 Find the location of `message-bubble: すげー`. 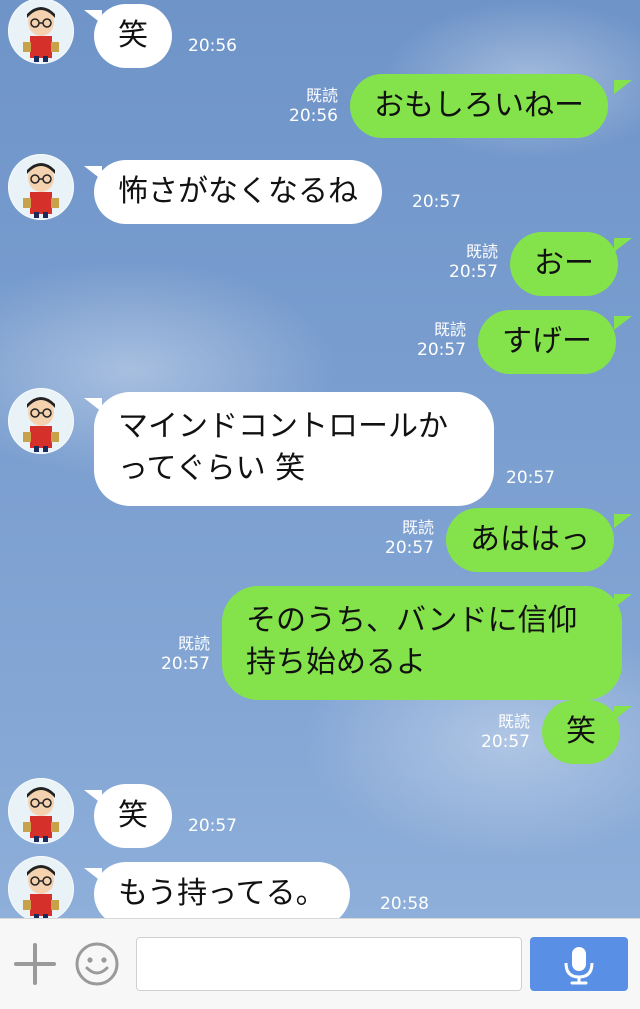

message-bubble: すげー is located at coordinates (547, 342).